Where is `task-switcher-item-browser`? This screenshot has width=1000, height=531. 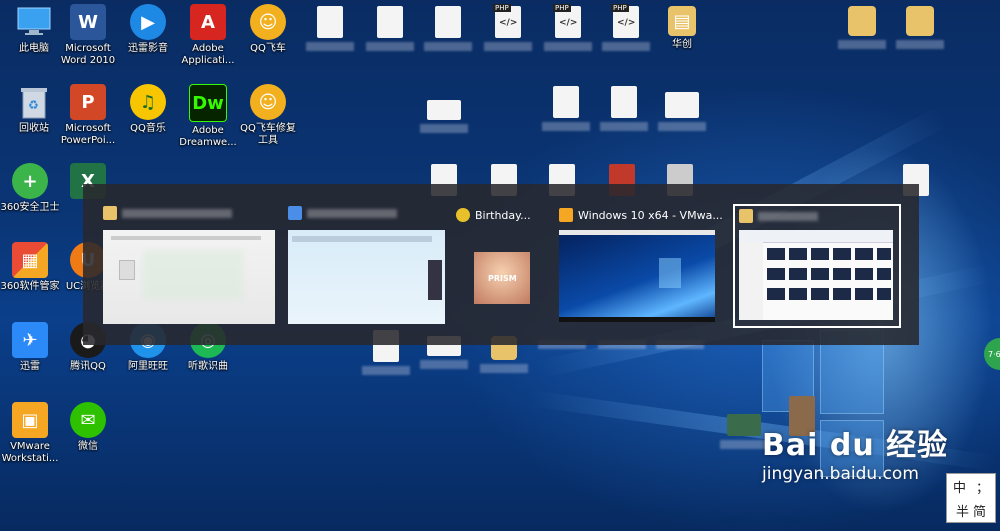
task-switcher-item-browser is located at coordinates (368, 265).